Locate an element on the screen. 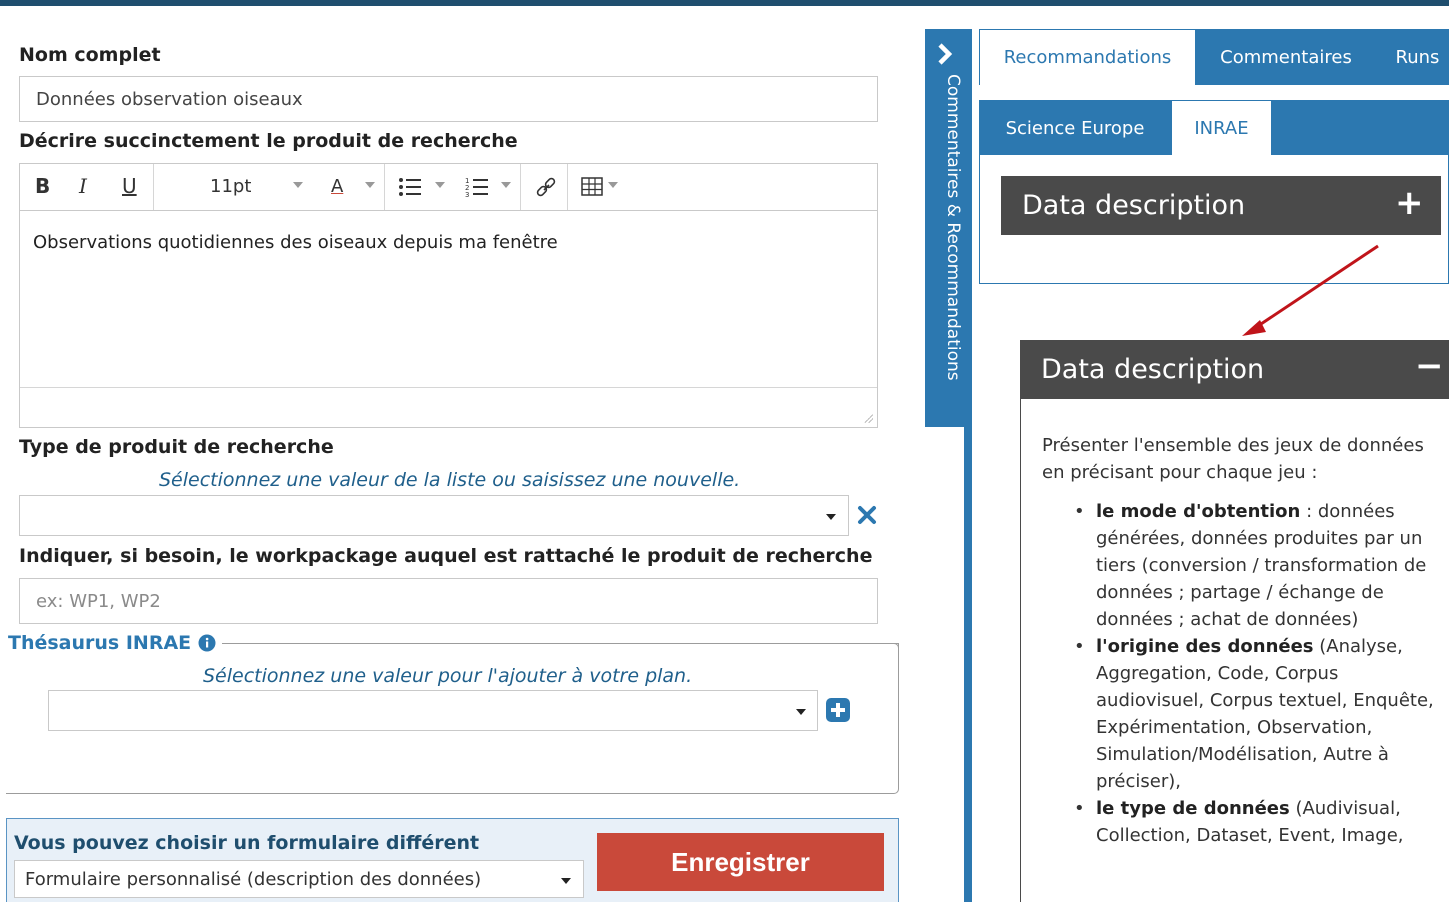 The width and height of the screenshot is (1449, 902). main-tabs: Recommandations Commentaires Runs is located at coordinates (1214, 57).